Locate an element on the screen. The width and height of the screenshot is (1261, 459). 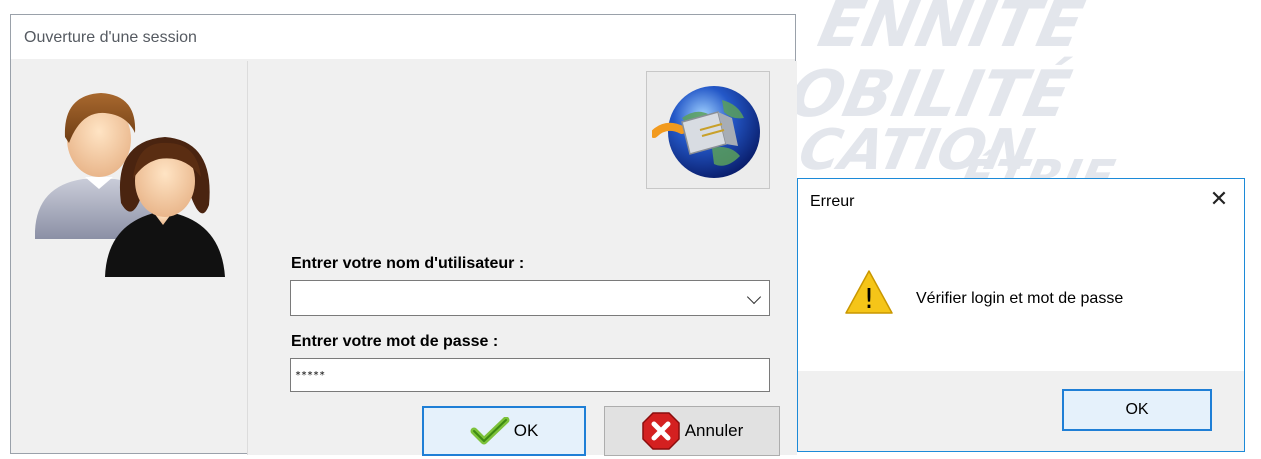
error-ok-button: OK is located at coordinates (1137, 410).